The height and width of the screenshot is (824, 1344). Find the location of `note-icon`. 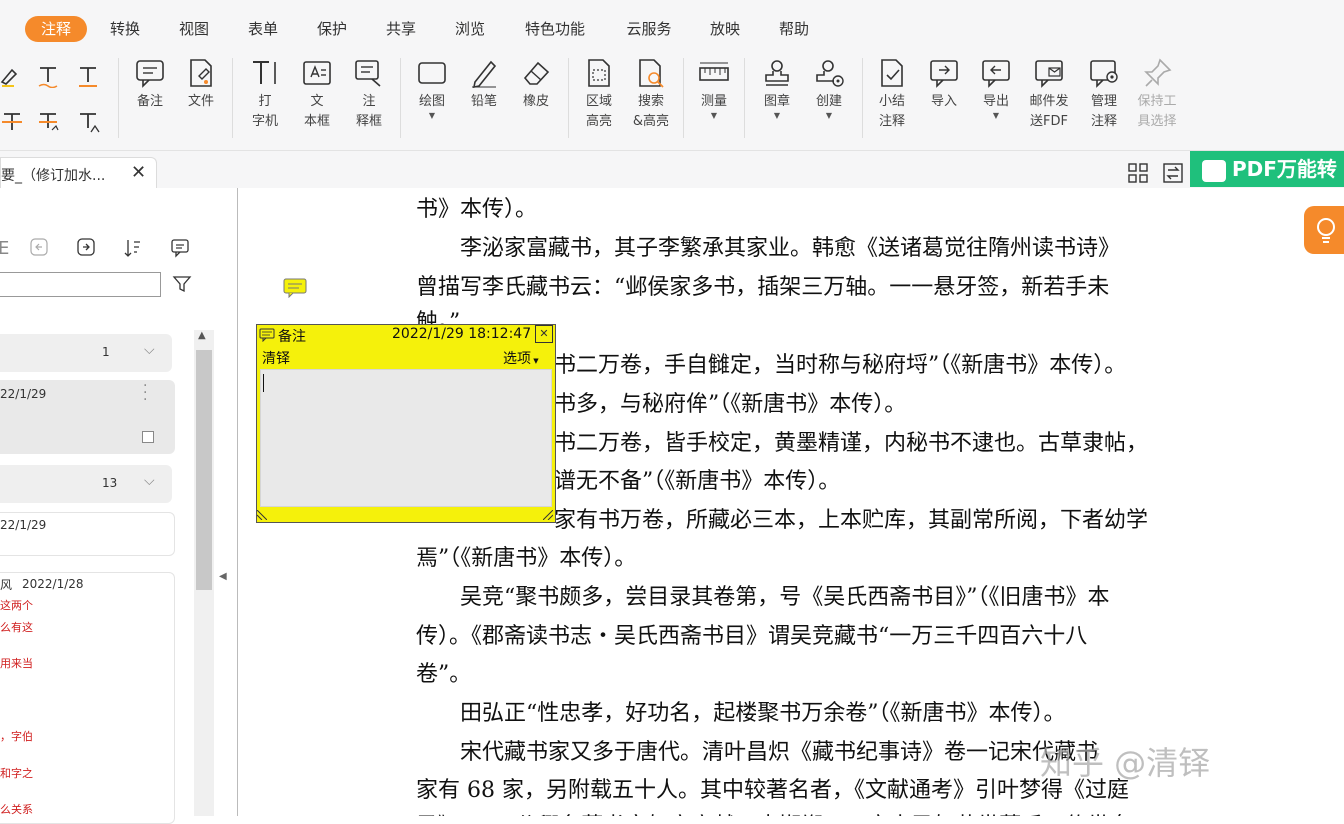

note-icon is located at coordinates (150, 74).